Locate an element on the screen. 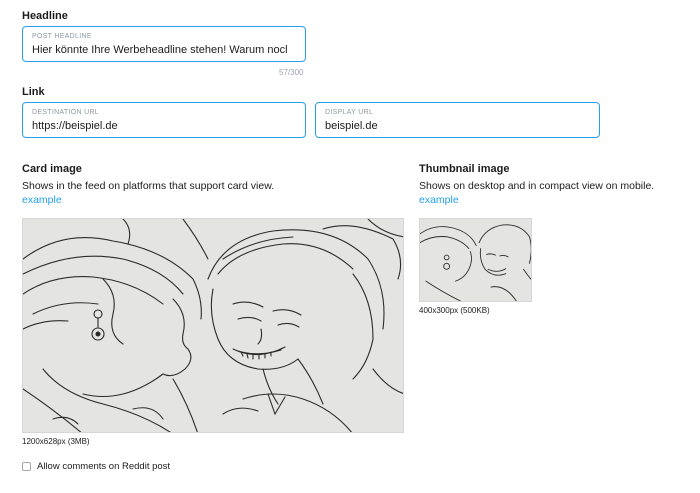 The image size is (700, 493). thumbnail-image-sketch is located at coordinates (475, 260).